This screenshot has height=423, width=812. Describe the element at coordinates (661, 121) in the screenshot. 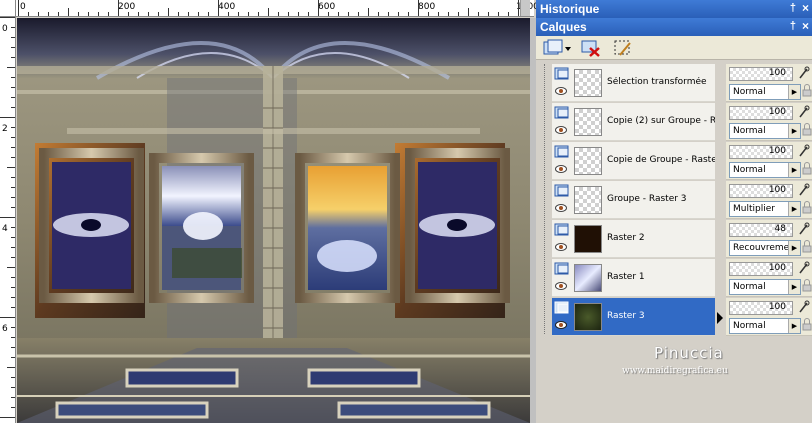

I see `layer-name: Copie (2) sur Groupe - Raster` at that location.